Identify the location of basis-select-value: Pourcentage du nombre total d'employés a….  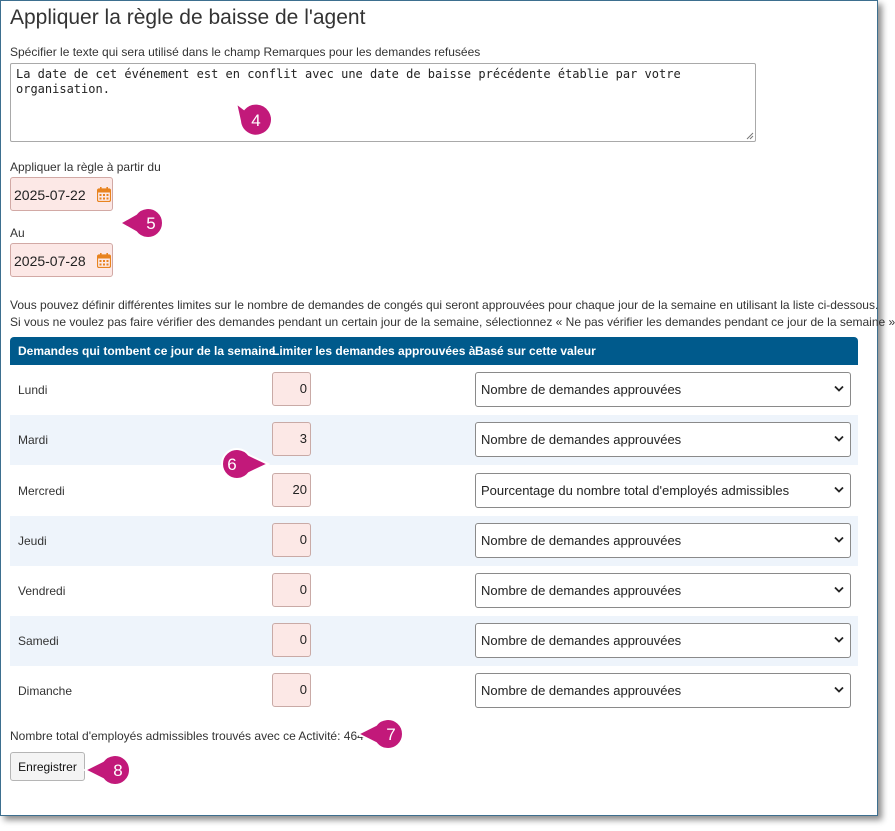
(635, 490).